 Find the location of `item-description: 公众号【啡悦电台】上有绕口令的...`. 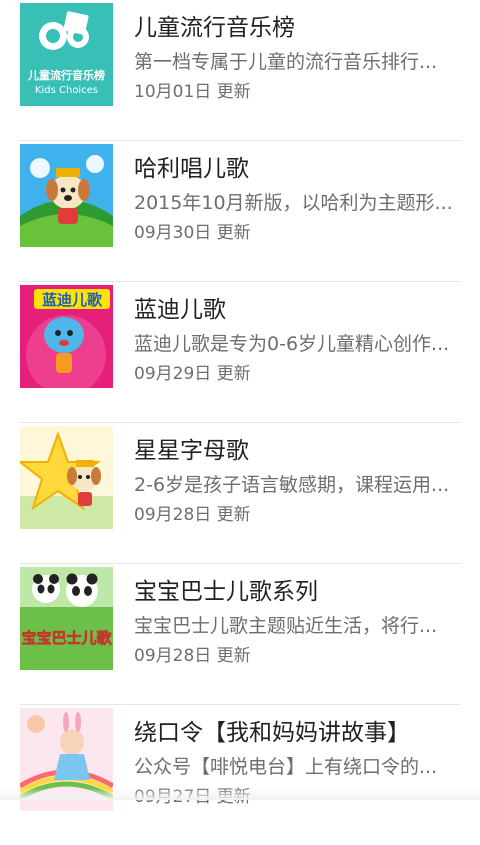

item-description: 公众号【啡悦电台】上有绕口令的... is located at coordinates (286, 767).